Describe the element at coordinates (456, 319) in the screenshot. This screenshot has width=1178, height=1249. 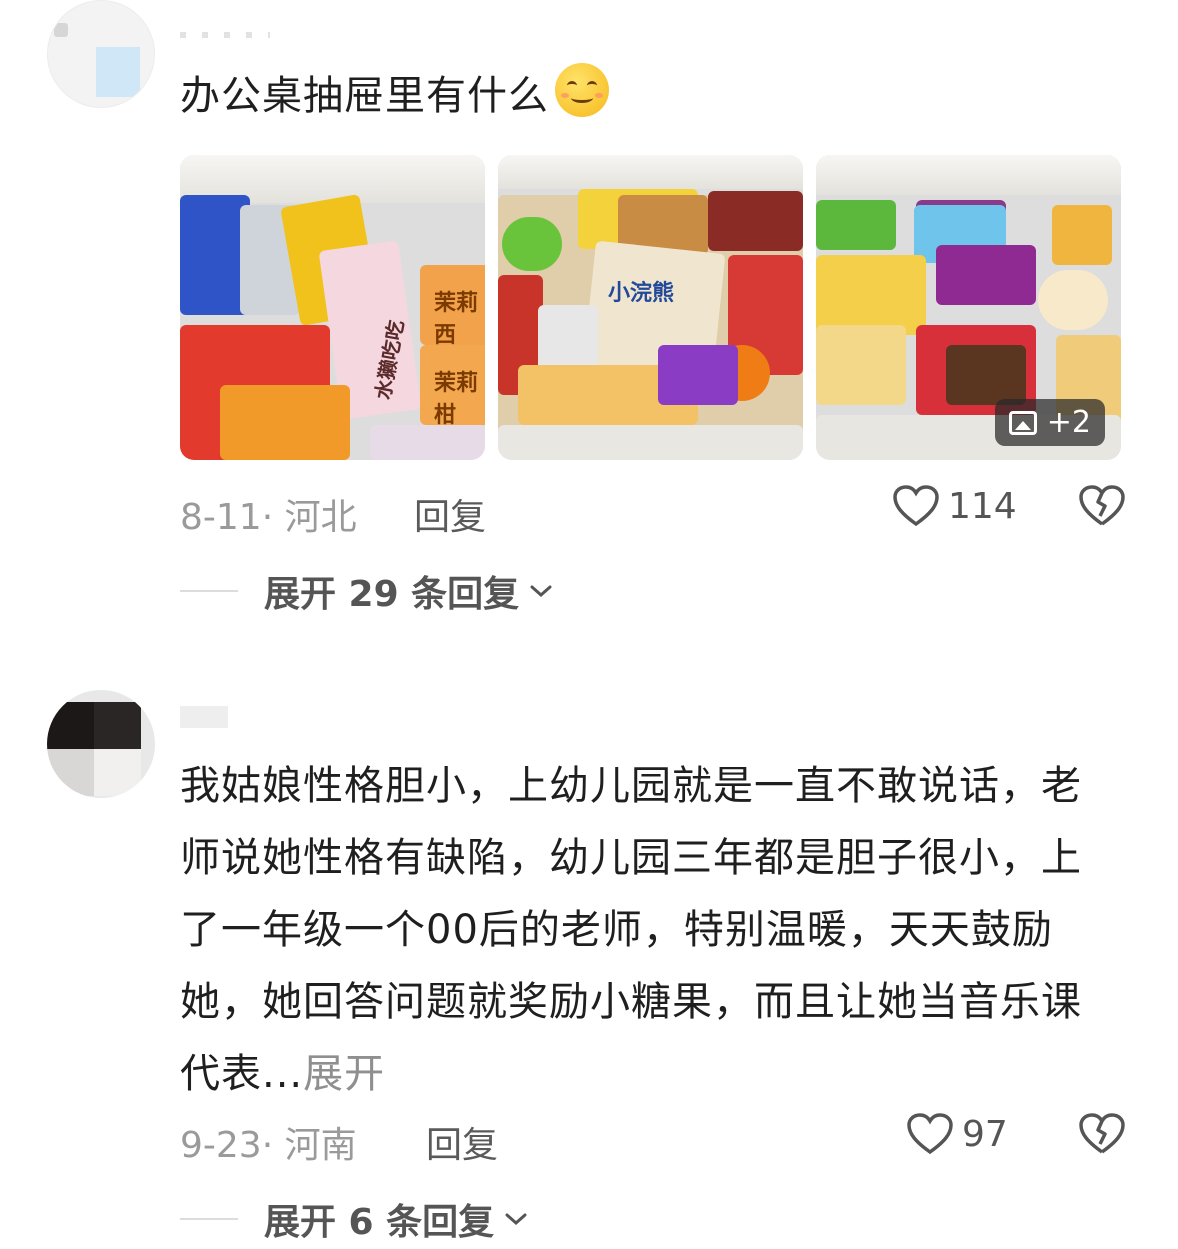
I see `snack-label: 茉莉西` at that location.